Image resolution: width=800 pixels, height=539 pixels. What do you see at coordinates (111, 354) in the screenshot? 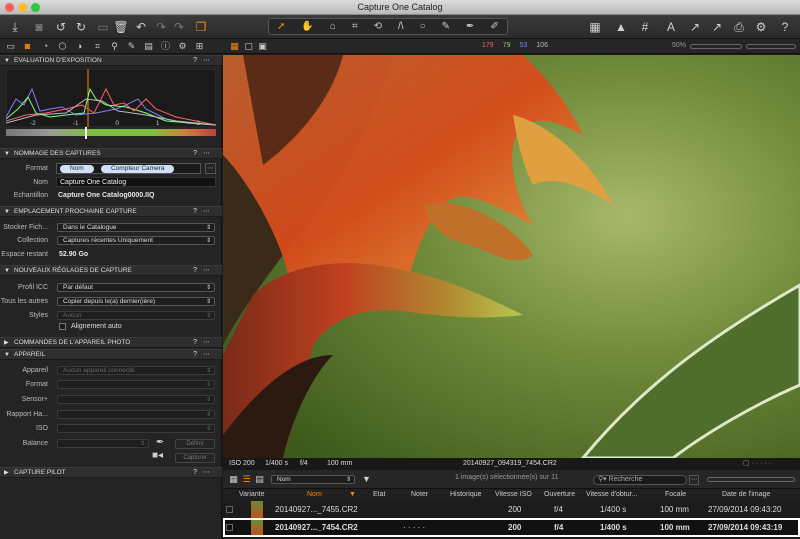
I see `camera-section-header: ▼ APPAREIL ?⋯` at bounding box center [111, 354].